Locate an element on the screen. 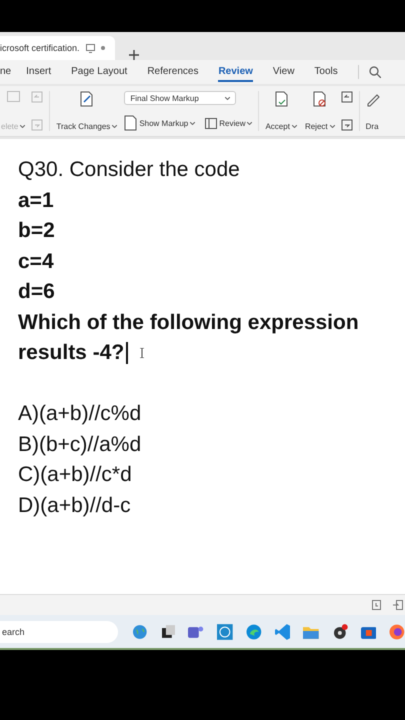  square-logo-icon is located at coordinates (225, 632).